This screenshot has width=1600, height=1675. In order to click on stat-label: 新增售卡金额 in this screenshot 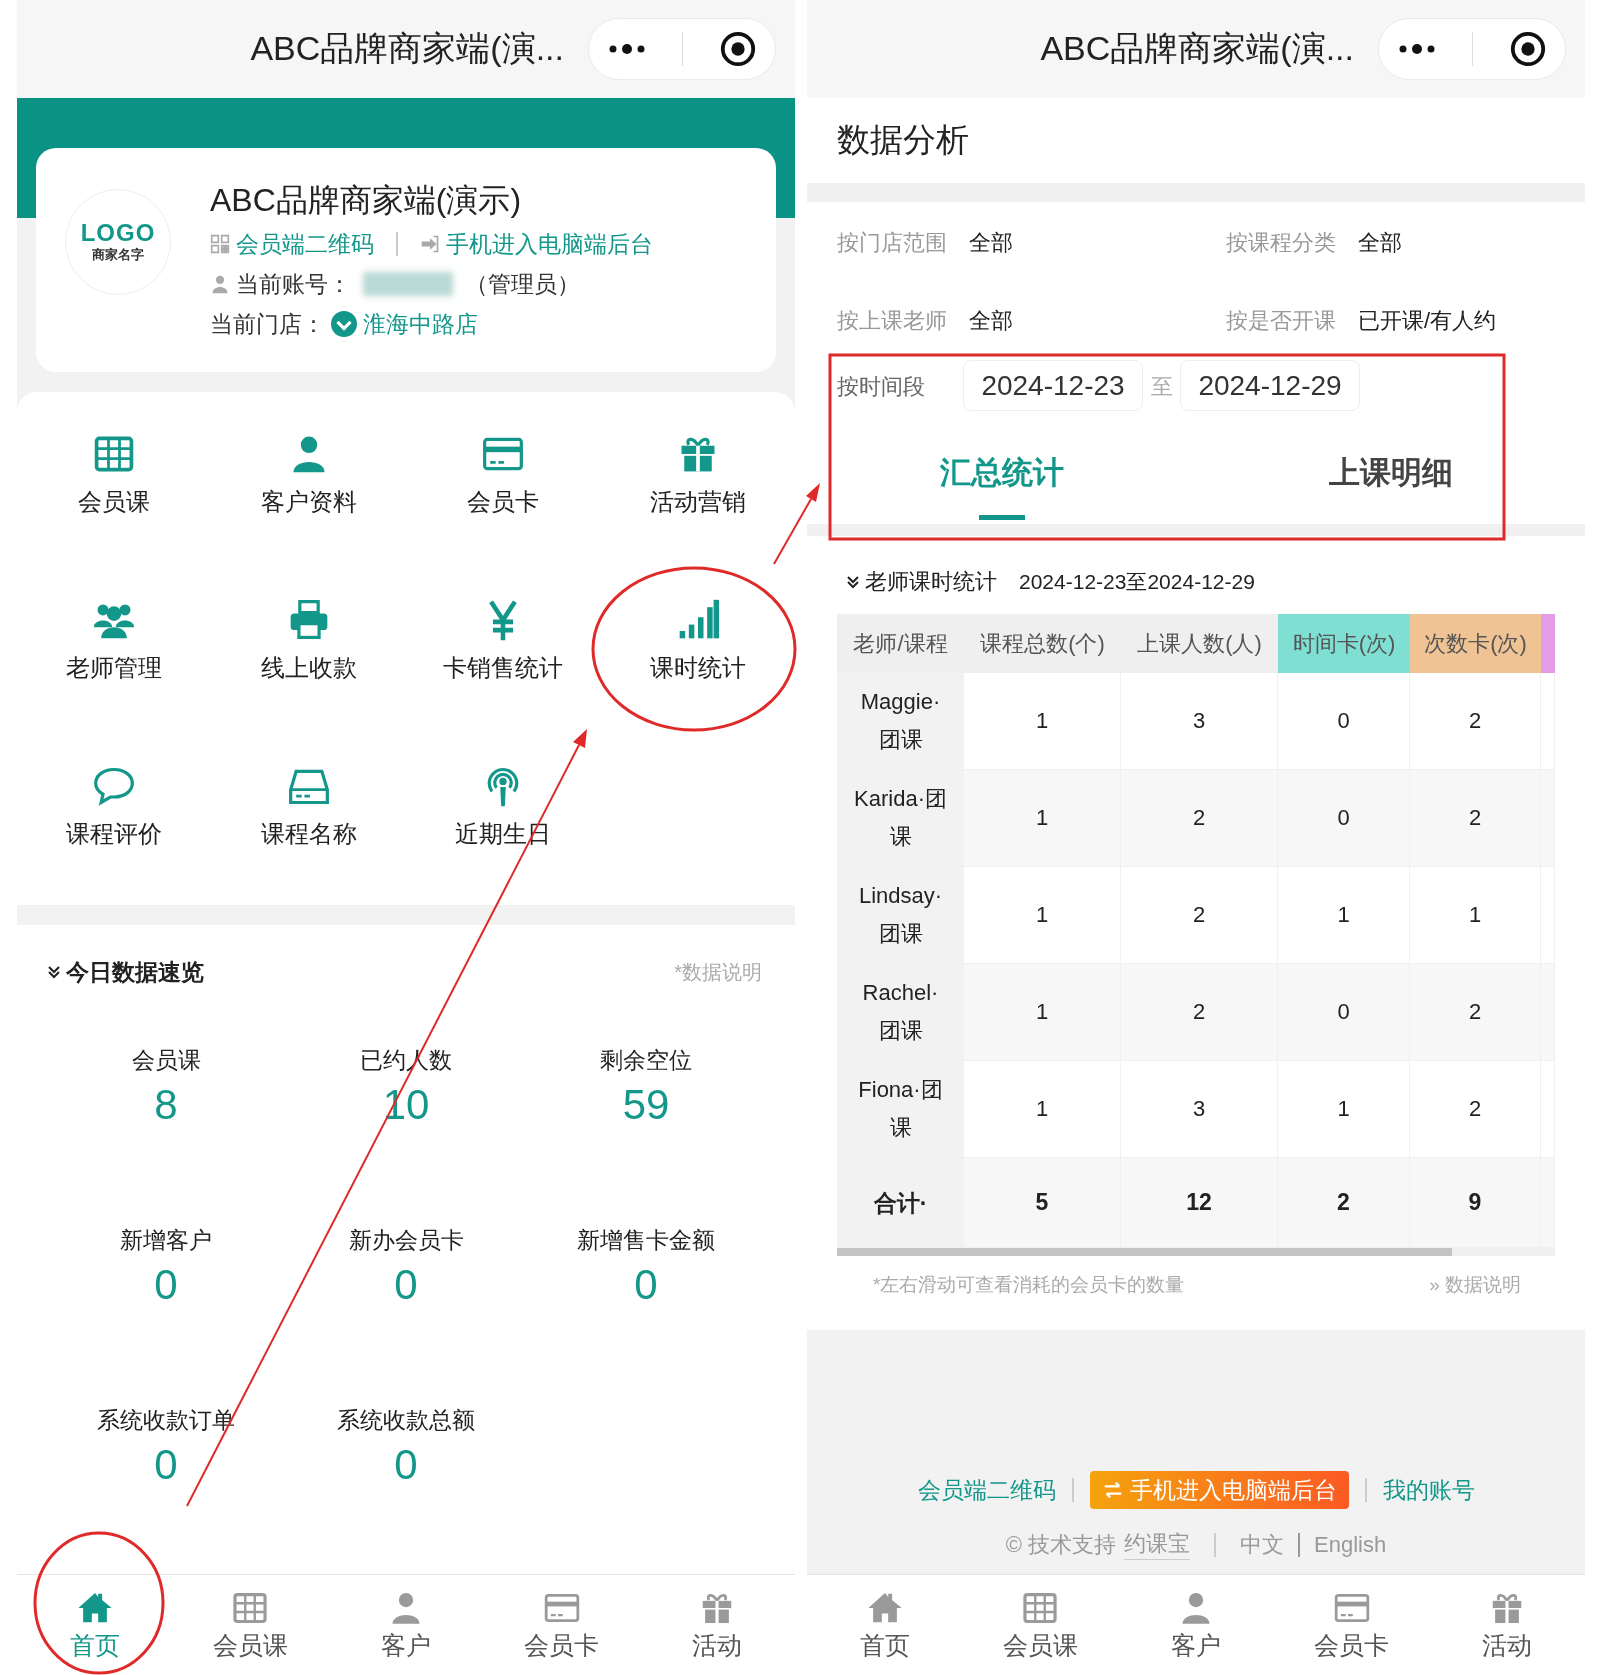, I will do `click(646, 1240)`.